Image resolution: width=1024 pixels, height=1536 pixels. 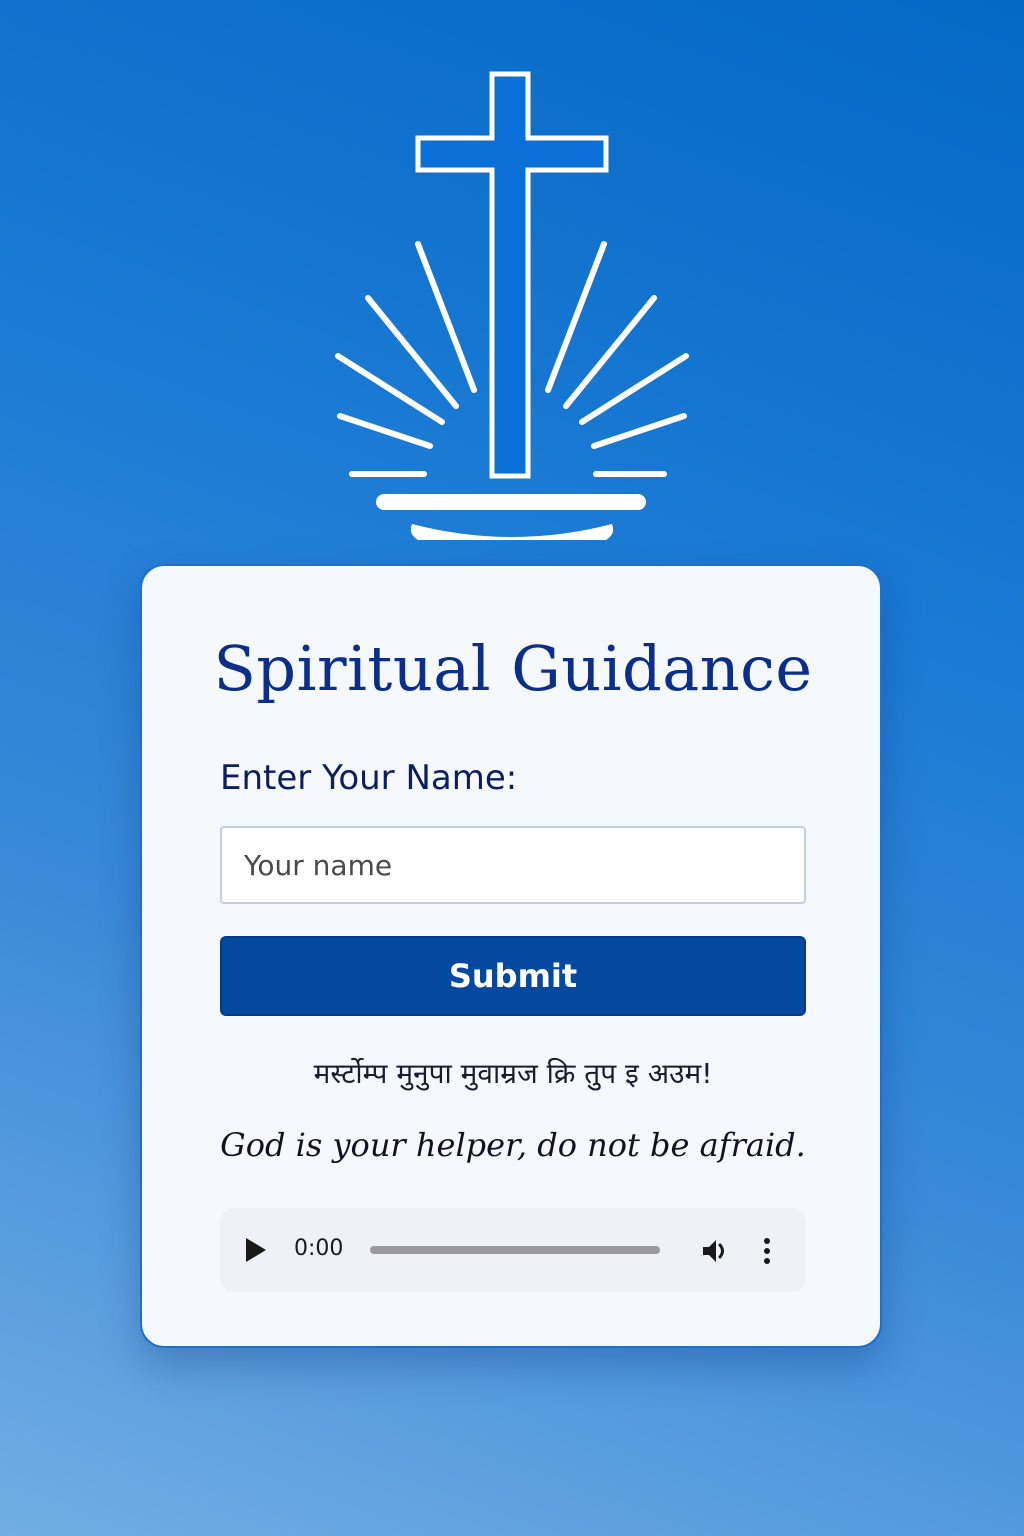 What do you see at coordinates (767, 1251) in the screenshot?
I see `more-vertical-icon` at bounding box center [767, 1251].